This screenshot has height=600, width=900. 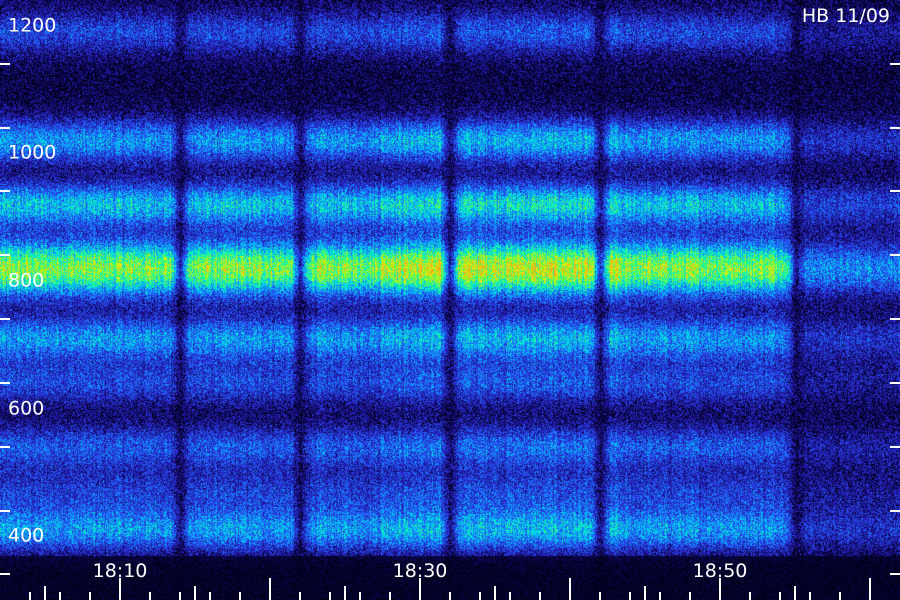 I want to click on y-tick-label: 800, so click(x=26, y=280).